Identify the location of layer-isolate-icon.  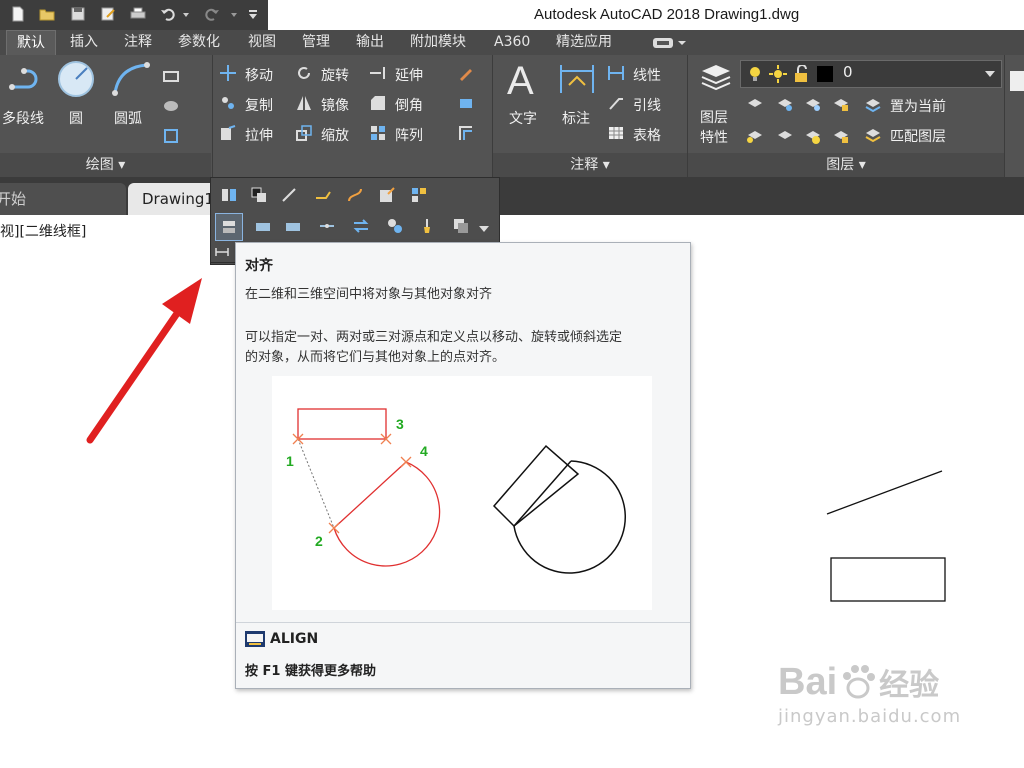
(785, 104).